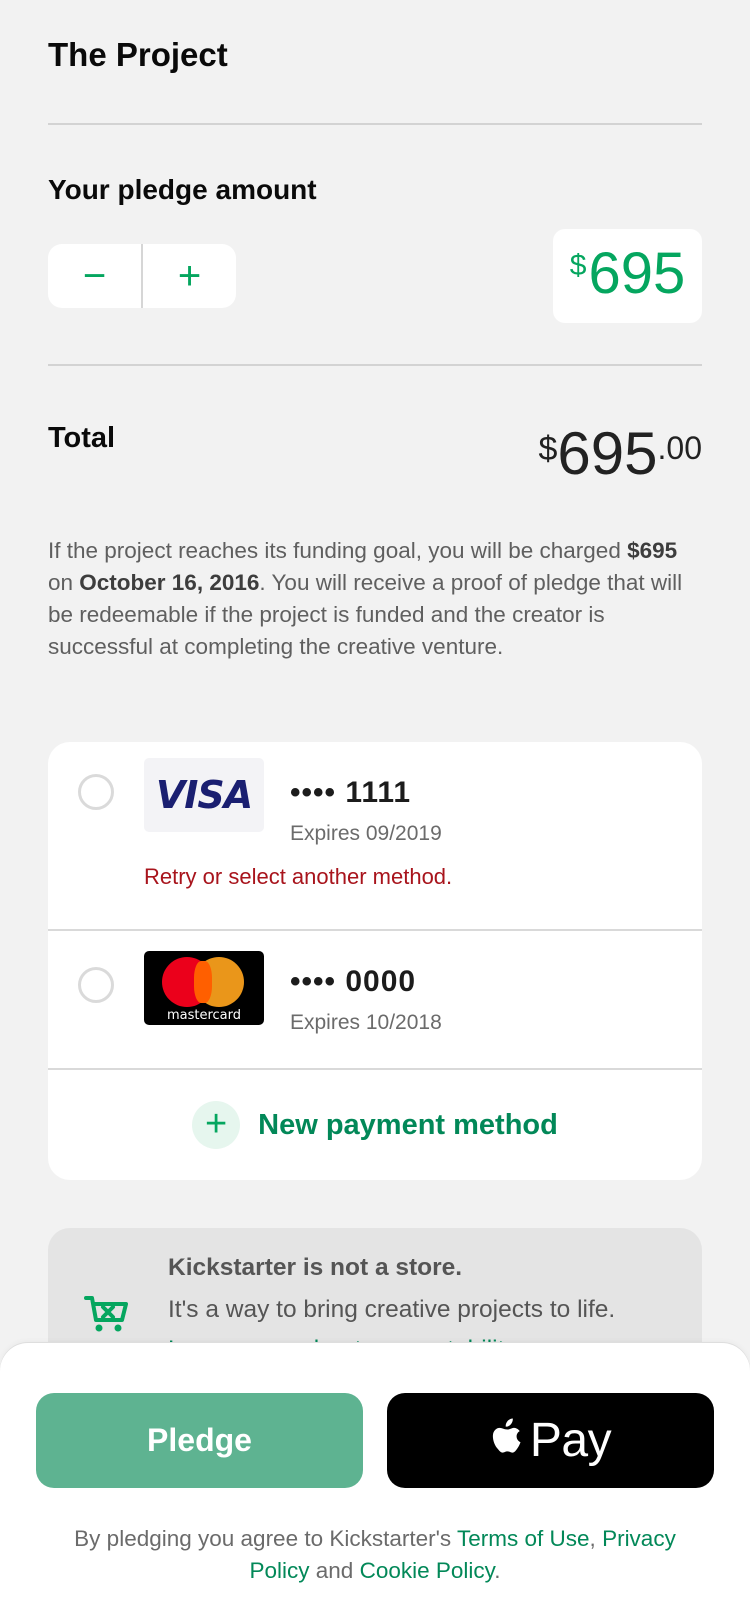 This screenshot has height=1600, width=750. I want to click on pledge-currency: $, so click(578, 265).